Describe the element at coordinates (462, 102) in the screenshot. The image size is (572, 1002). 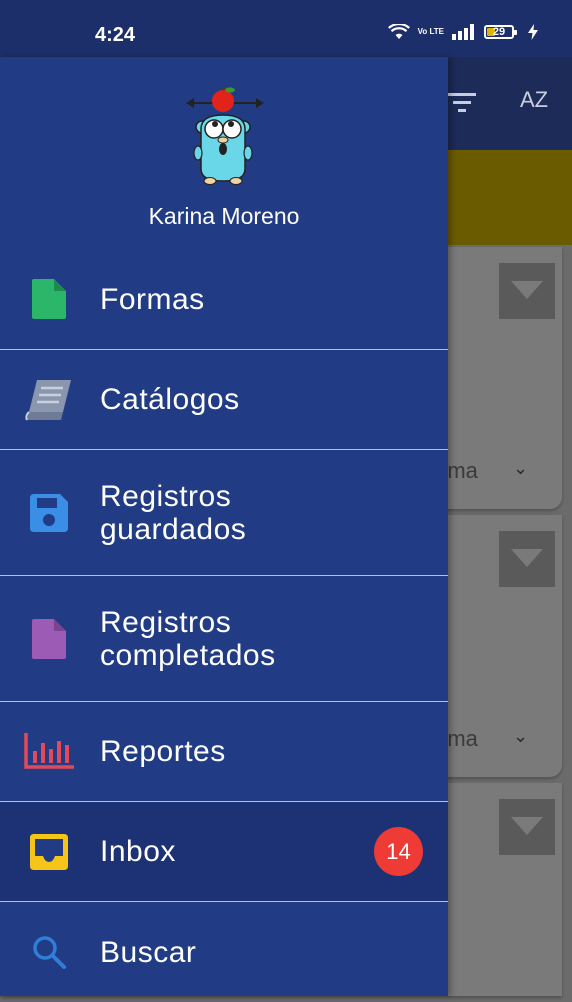
I see `filter-icon` at that location.